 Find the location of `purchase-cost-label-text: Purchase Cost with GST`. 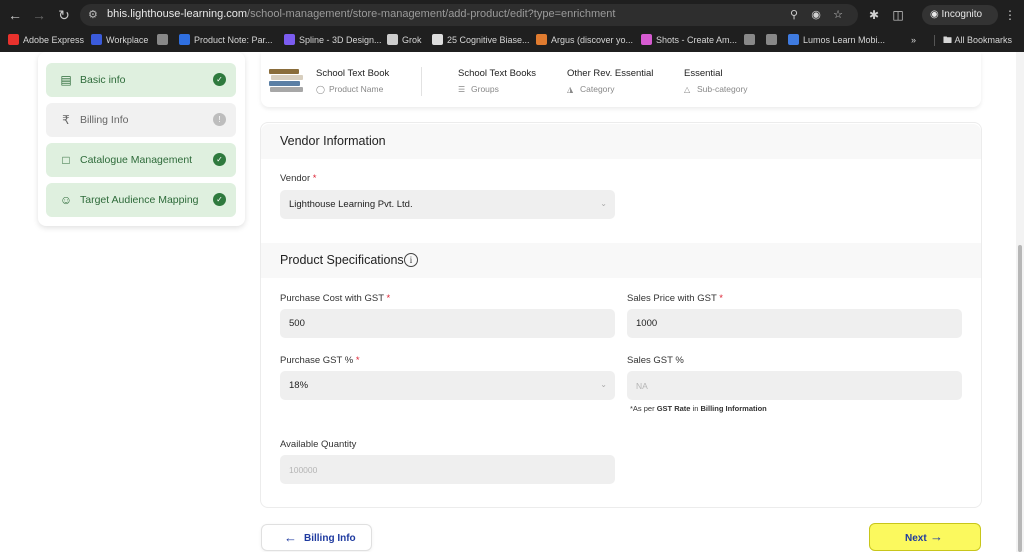

purchase-cost-label-text: Purchase Cost with GST is located at coordinates (332, 298).